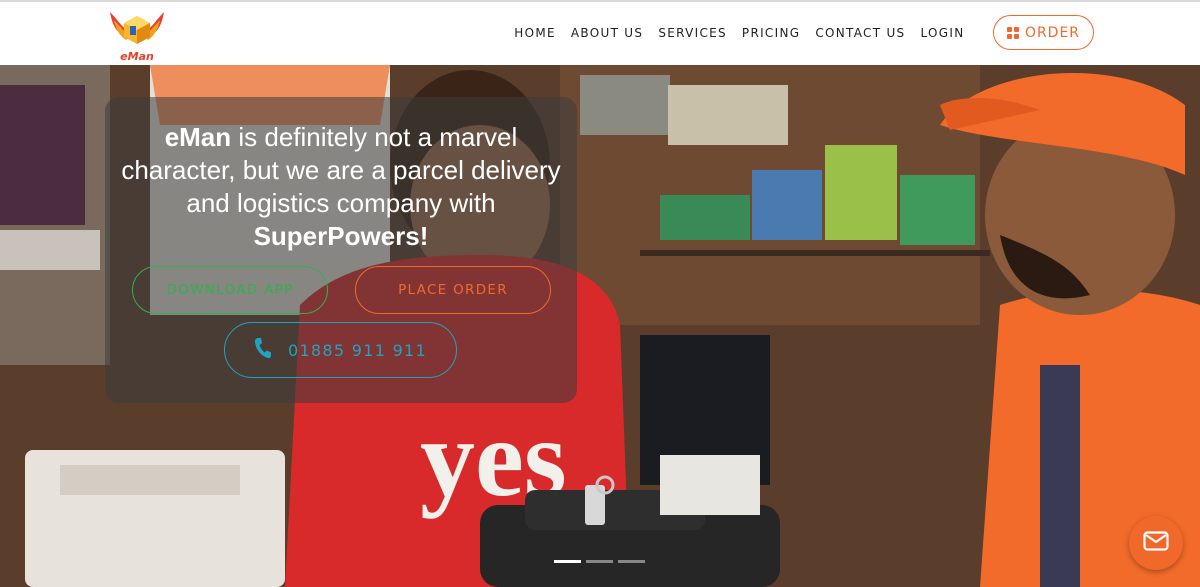  I want to click on nav-home: HOME, so click(535, 33).